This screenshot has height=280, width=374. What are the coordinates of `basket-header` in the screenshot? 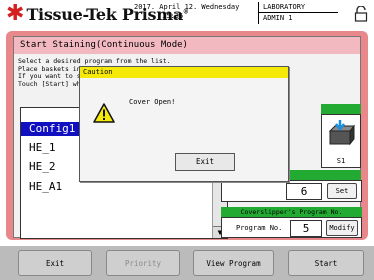 It's located at (341, 109).